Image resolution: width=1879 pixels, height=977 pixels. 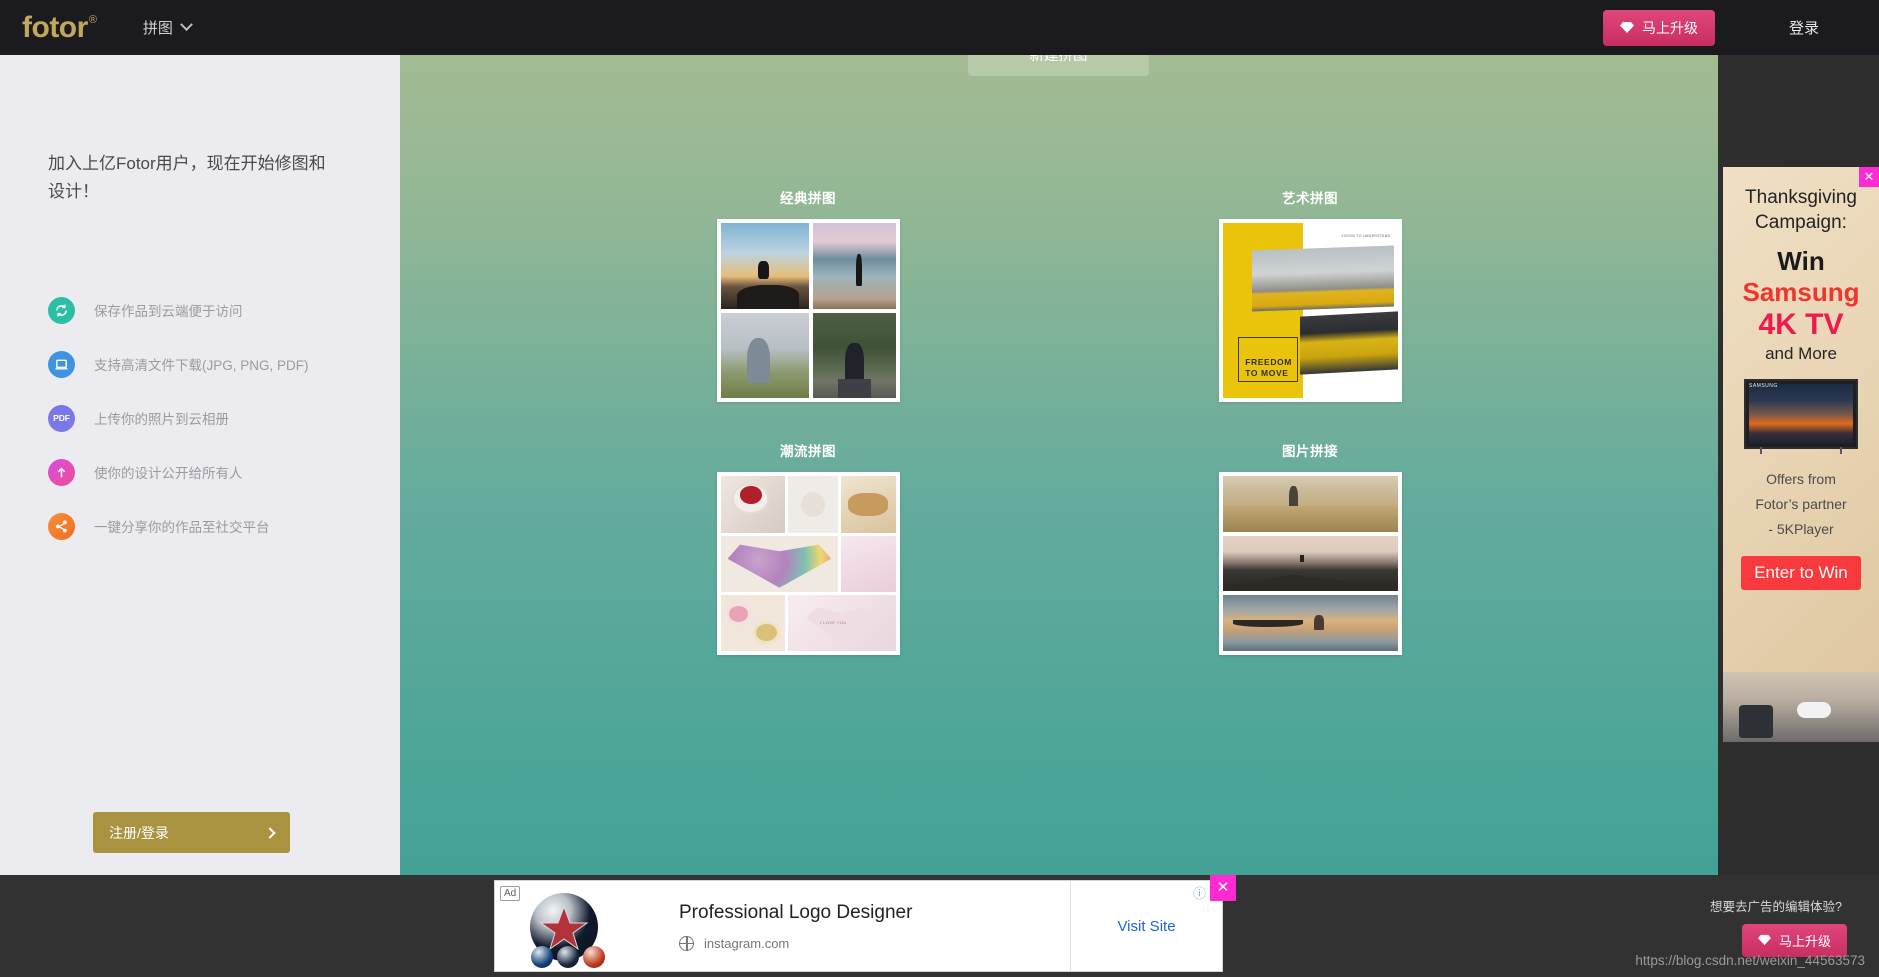 I want to click on nav-collage-label: 拼图, so click(x=157, y=28).